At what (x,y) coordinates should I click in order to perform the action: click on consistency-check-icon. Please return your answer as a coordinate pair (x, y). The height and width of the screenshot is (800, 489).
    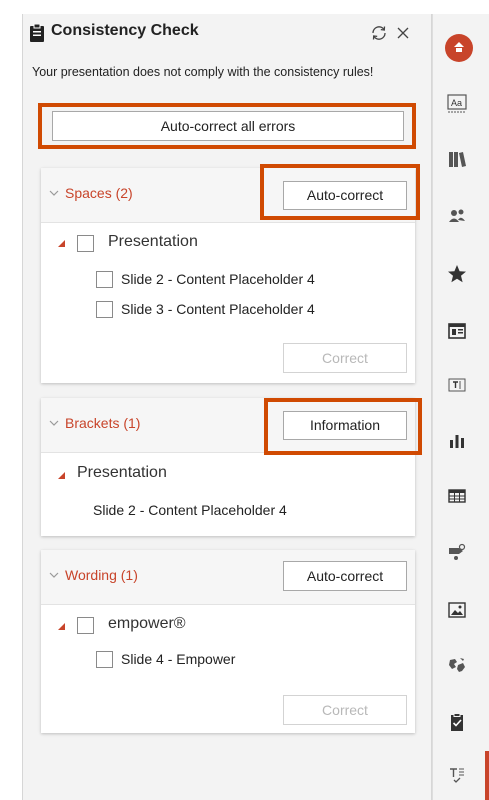
    Looking at the image, I should click on (457, 775).